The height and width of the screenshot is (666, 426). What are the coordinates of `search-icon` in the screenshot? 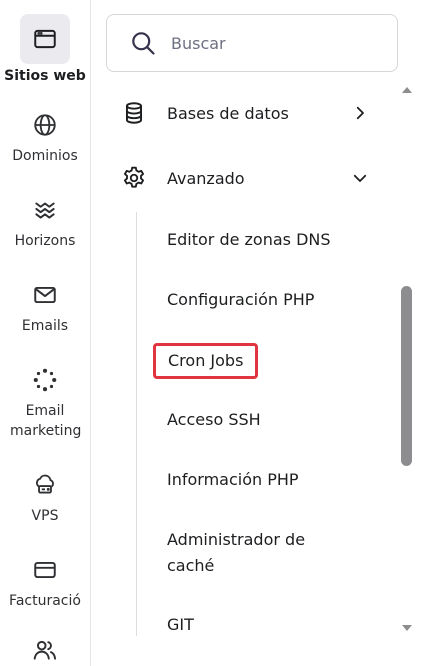 It's located at (143, 43).